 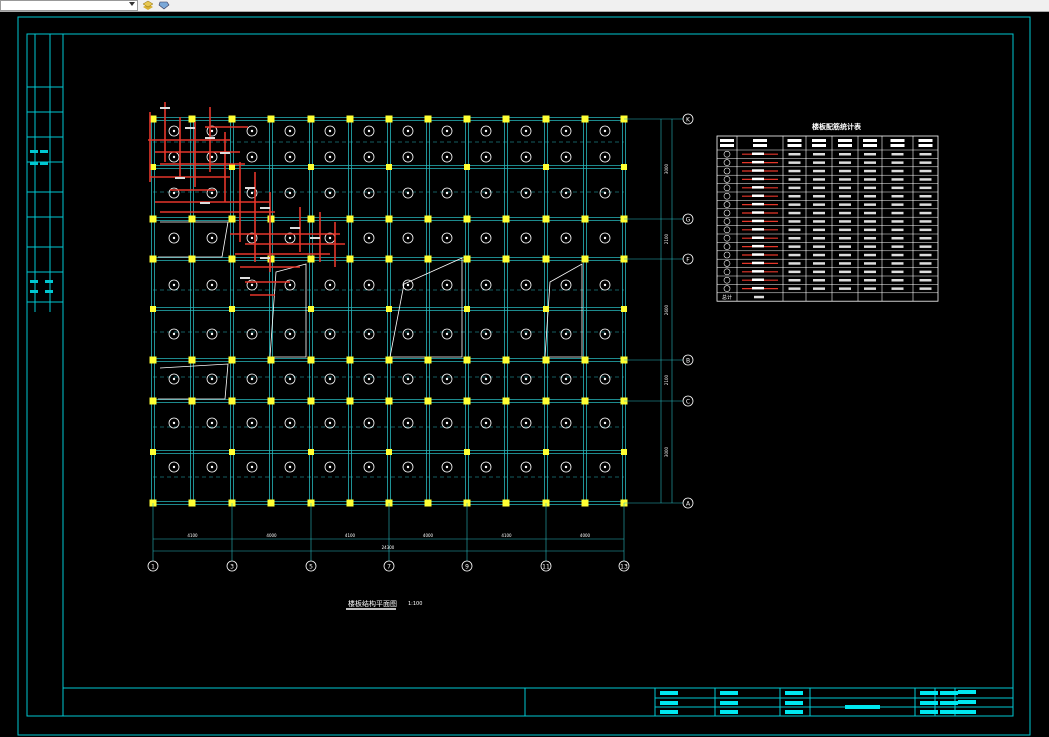 What do you see at coordinates (467, 567) in the screenshot?
I see `axis-label-9: 9` at bounding box center [467, 567].